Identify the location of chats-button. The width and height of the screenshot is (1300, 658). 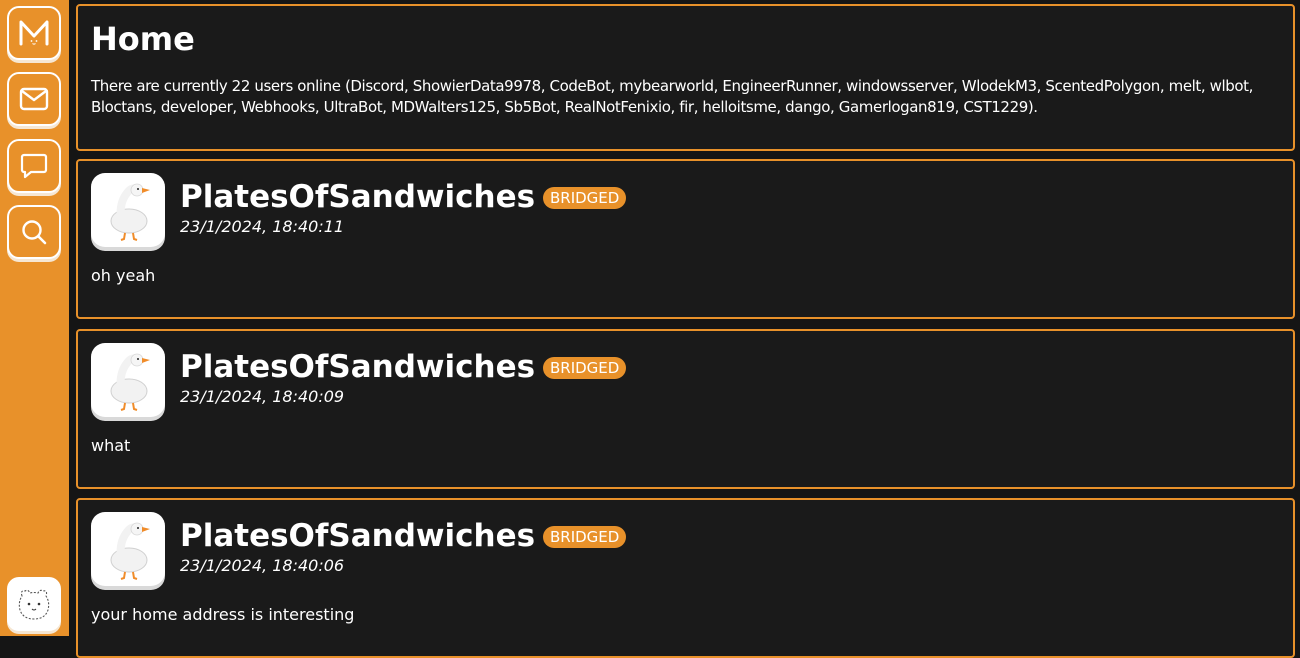
(34, 166).